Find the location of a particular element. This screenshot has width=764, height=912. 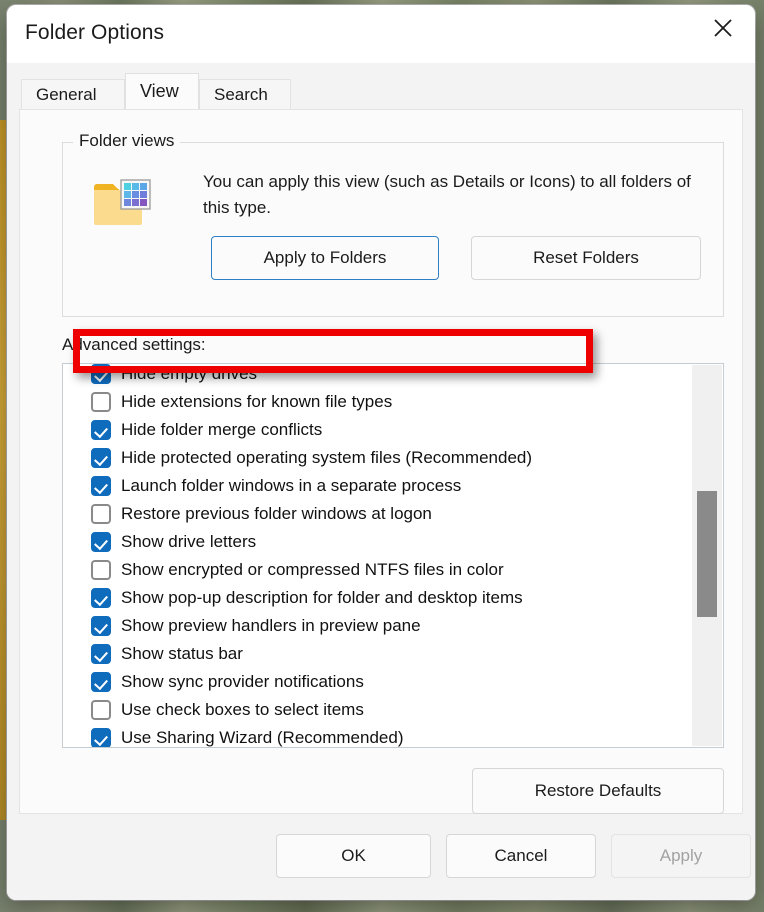

advanced-setting-row: Hide empty drives is located at coordinates (377, 376).